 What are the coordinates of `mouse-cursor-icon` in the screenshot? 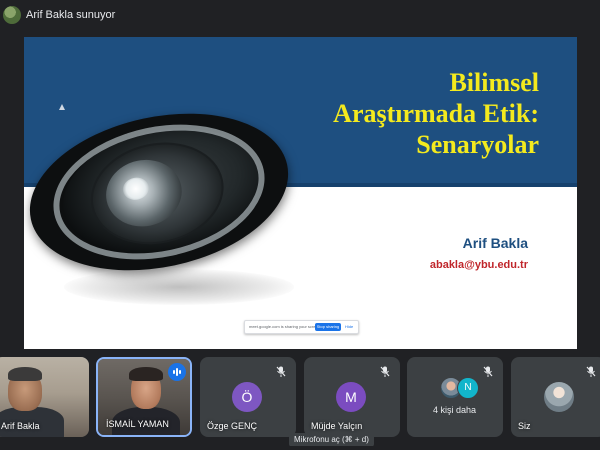 It's located at (62, 107).